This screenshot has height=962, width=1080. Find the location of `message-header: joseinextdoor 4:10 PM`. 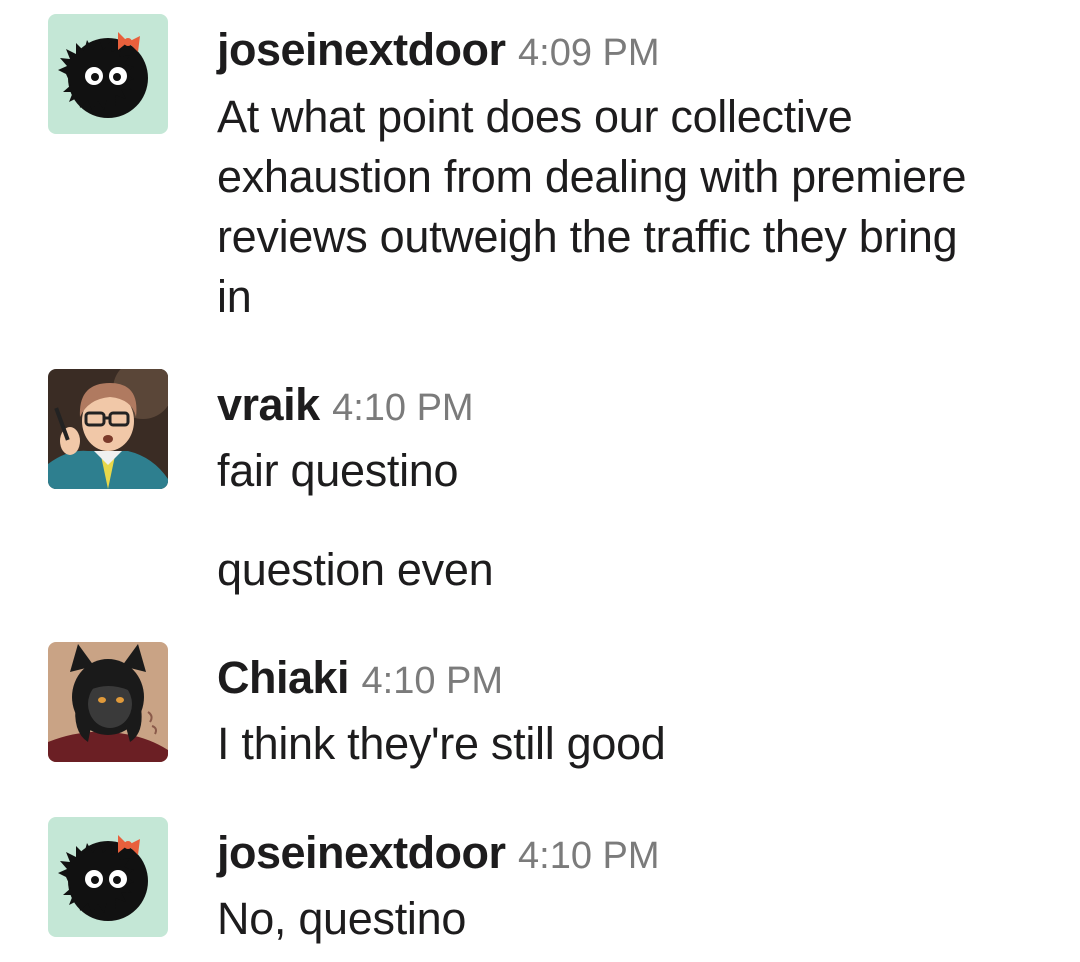

message-header: joseinextdoor 4:10 PM is located at coordinates (438, 852).